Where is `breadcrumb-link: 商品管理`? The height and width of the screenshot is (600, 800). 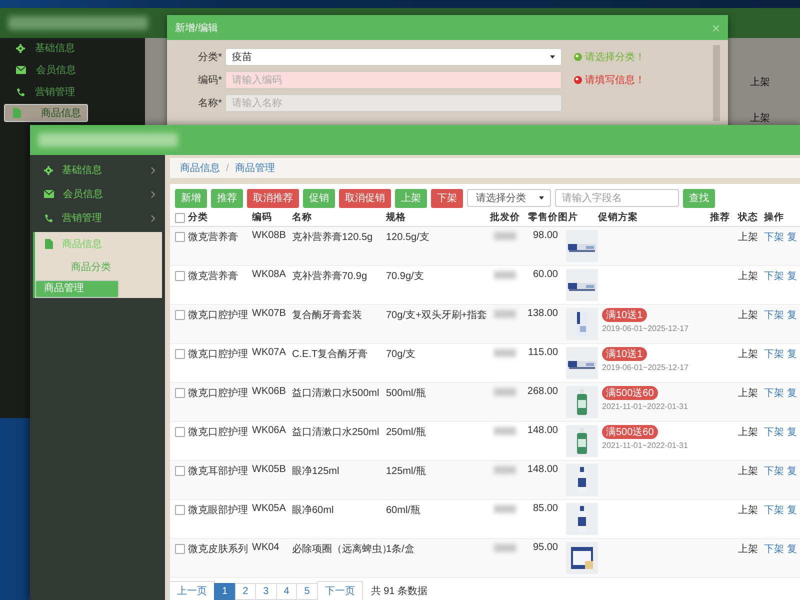 breadcrumb-link: 商品管理 is located at coordinates (254, 168).